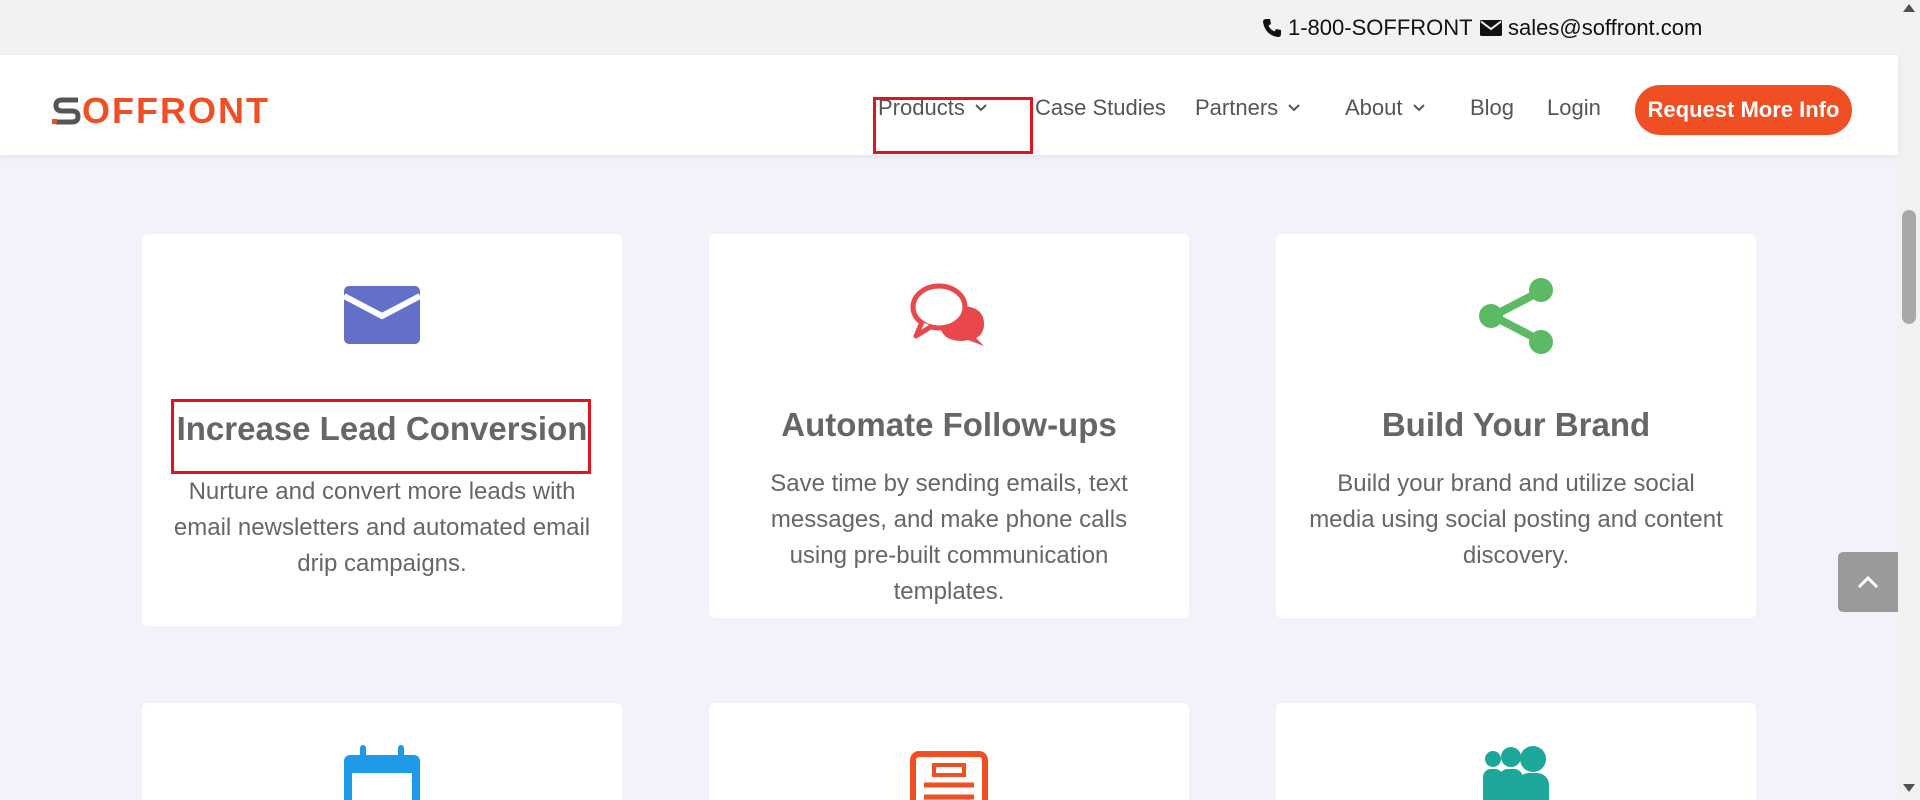 The width and height of the screenshot is (1920, 800). What do you see at coordinates (1272, 28) in the screenshot?
I see `phone-icon` at bounding box center [1272, 28].